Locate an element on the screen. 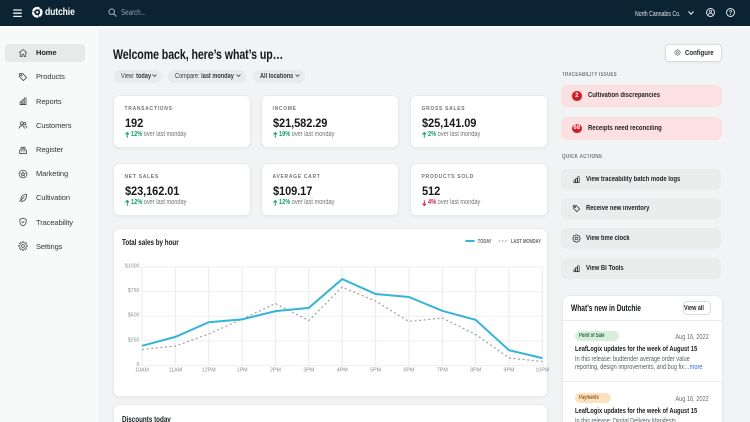  svg-text: 12PM is located at coordinates (209, 371).